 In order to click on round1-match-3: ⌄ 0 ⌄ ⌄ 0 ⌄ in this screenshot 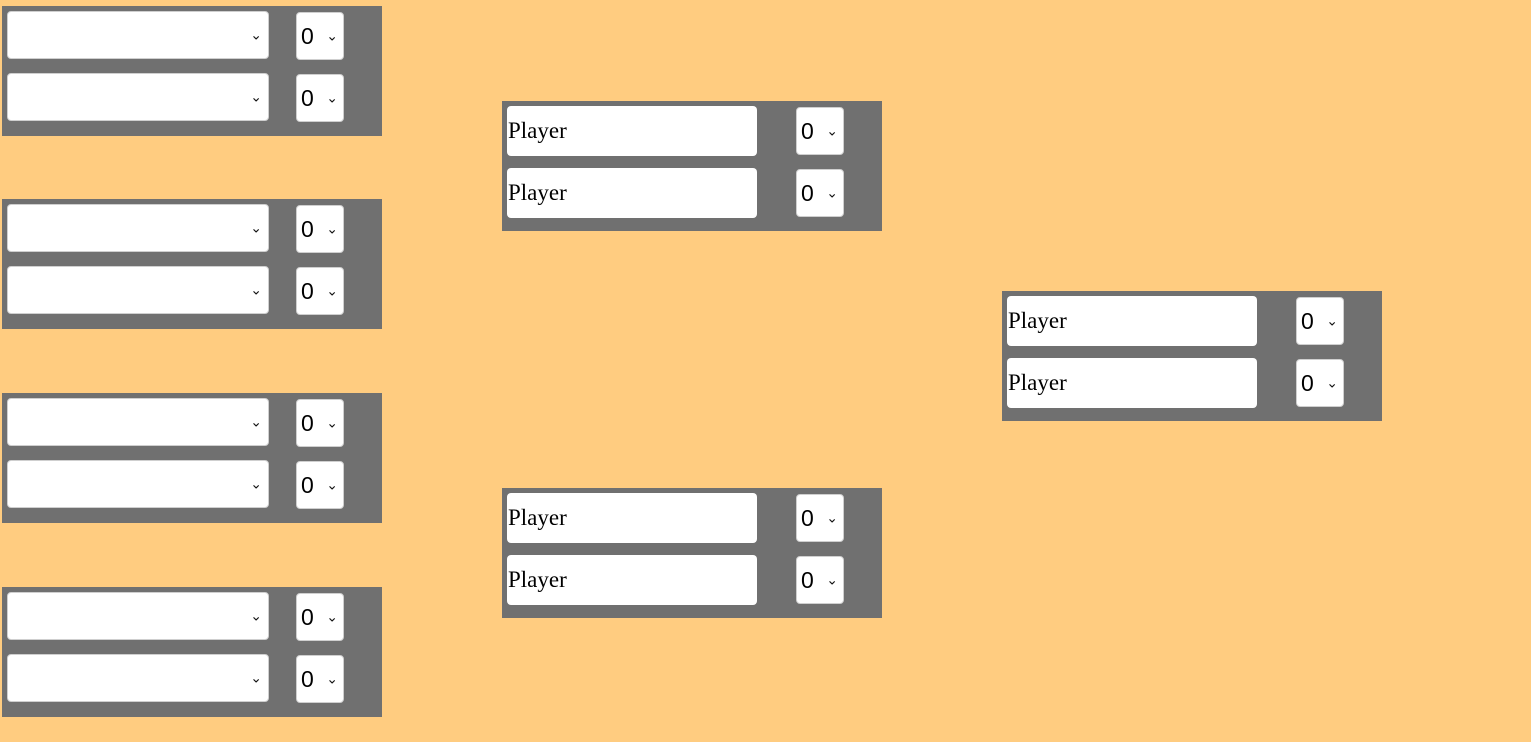, I will do `click(192, 458)`.